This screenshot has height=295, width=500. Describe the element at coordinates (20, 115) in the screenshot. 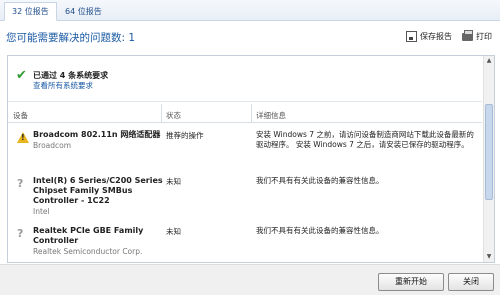

I see `column-device: 设备` at that location.